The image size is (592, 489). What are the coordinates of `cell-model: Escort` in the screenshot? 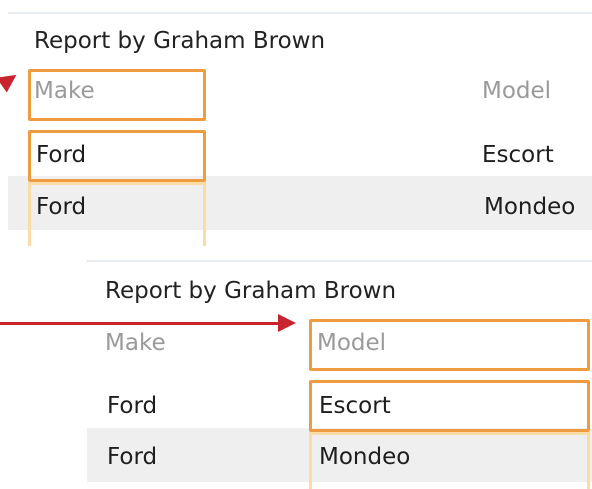 It's located at (518, 155).